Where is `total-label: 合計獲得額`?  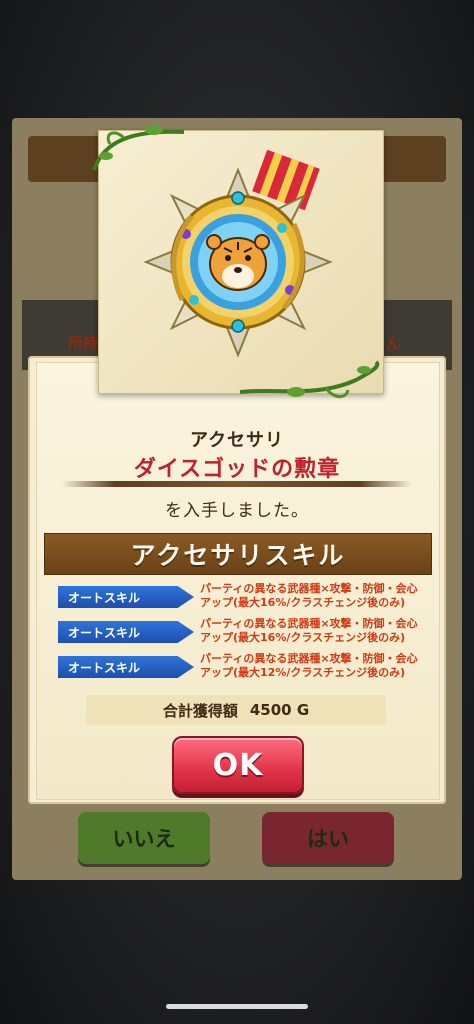 total-label: 合計獲得額 is located at coordinates (200, 710).